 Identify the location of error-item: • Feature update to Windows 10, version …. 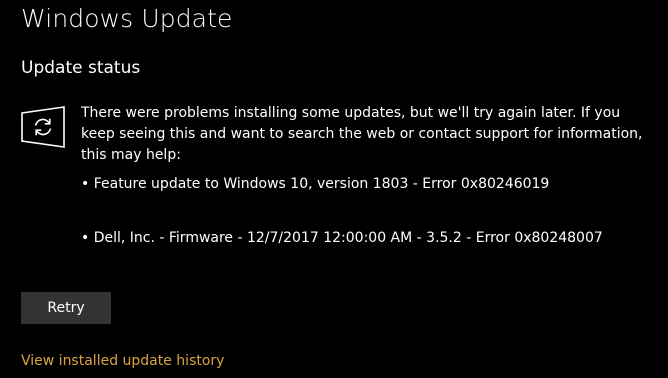
(315, 184).